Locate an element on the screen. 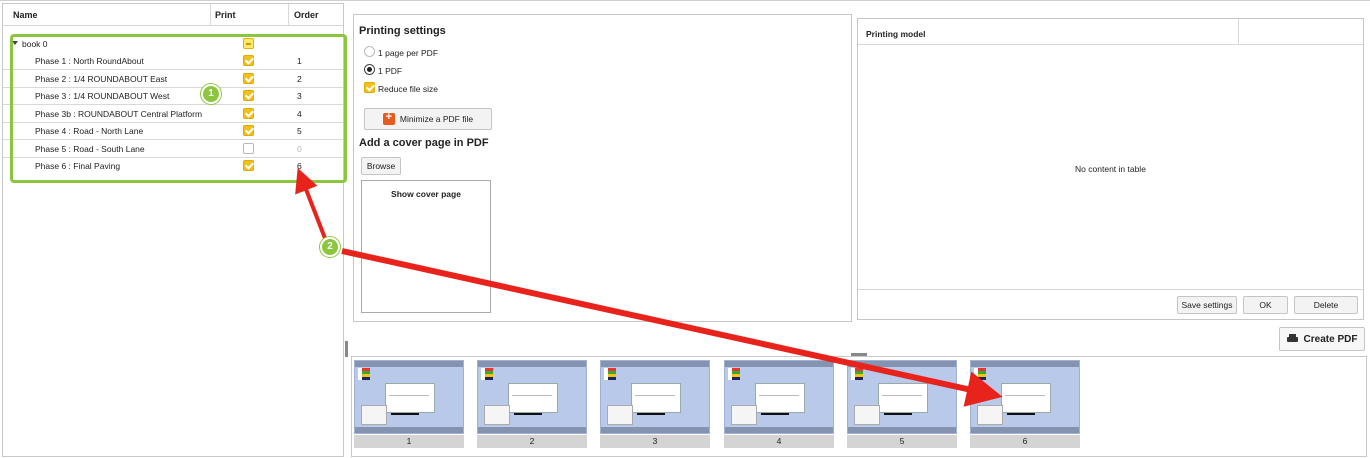 The height and width of the screenshot is (458, 1370). minimize-pdf-button: Minimize a PDF file is located at coordinates (428, 119).